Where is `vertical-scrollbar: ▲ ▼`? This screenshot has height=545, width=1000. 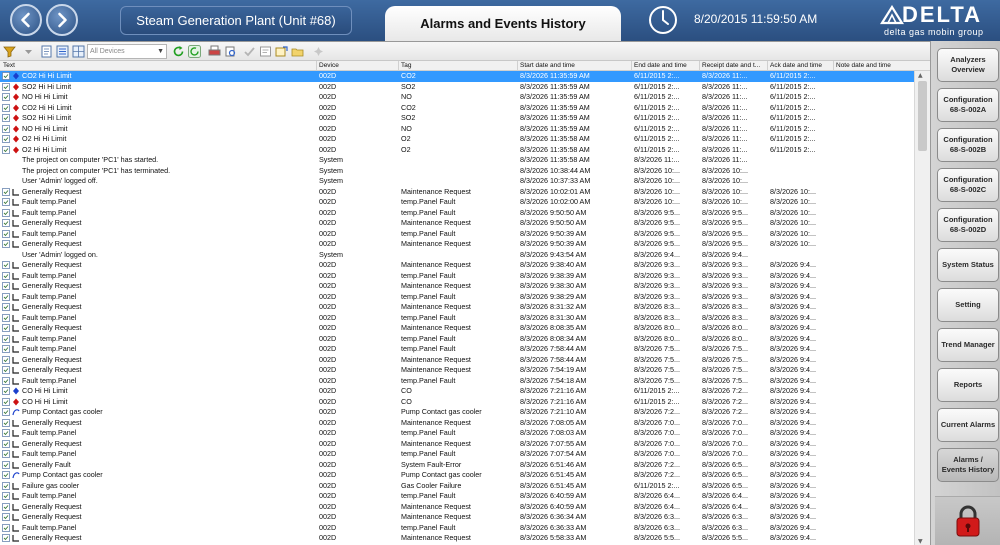 vertical-scrollbar: ▲ ▼ is located at coordinates (922, 308).